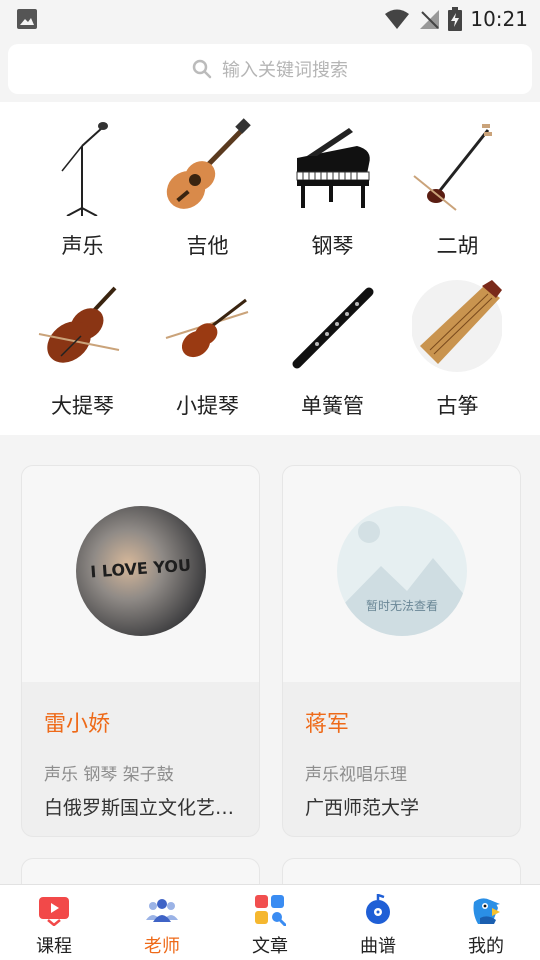 This screenshot has height=960, width=540. I want to click on search-icon, so click(202, 69).